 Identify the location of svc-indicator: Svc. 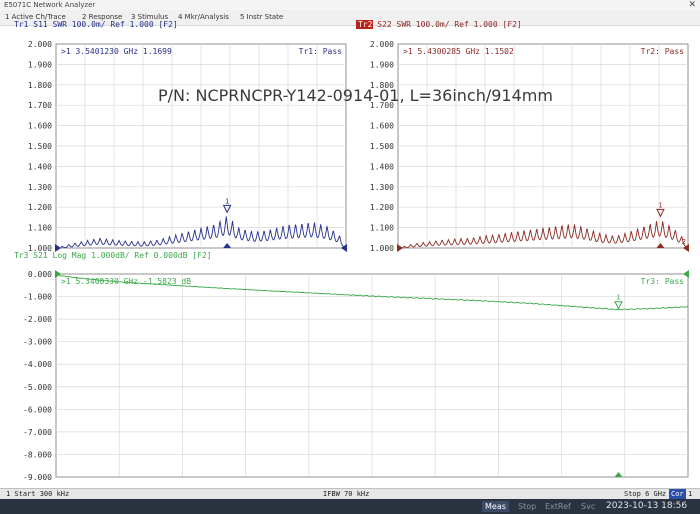
(588, 506).